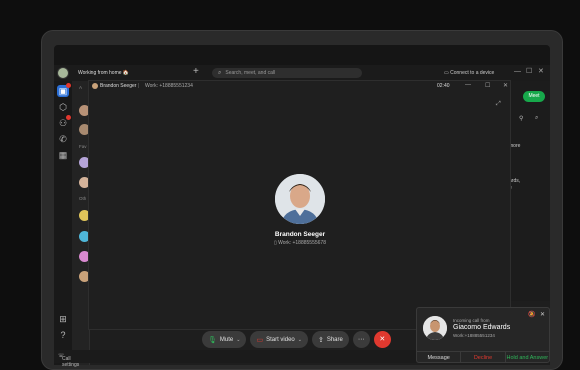  What do you see at coordinates (527, 357) in the screenshot?
I see `hold-and-answer-button: Hold and Answer` at bounding box center [527, 357].